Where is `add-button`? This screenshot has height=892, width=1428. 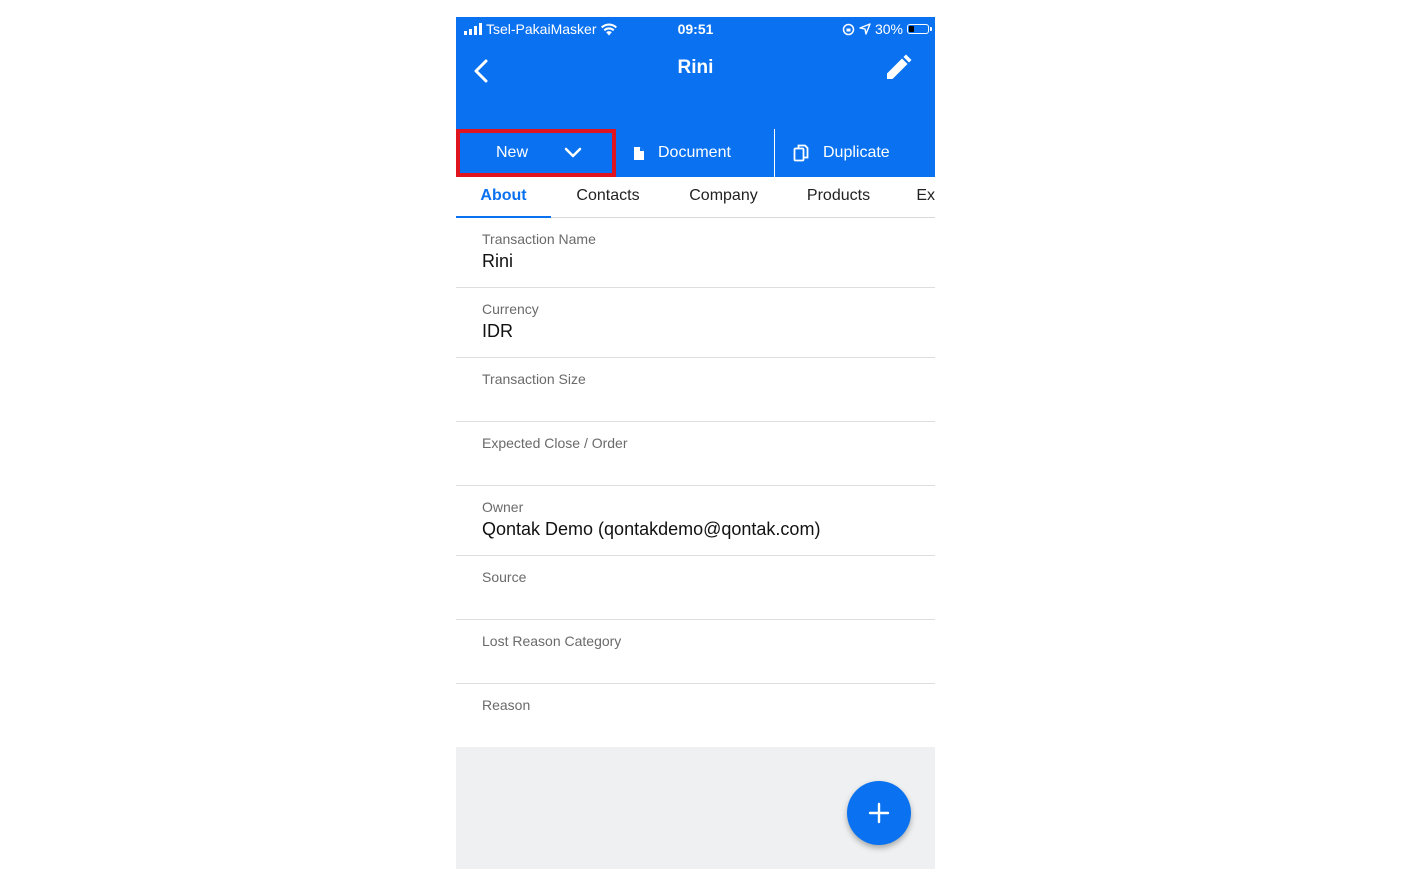
add-button is located at coordinates (879, 813).